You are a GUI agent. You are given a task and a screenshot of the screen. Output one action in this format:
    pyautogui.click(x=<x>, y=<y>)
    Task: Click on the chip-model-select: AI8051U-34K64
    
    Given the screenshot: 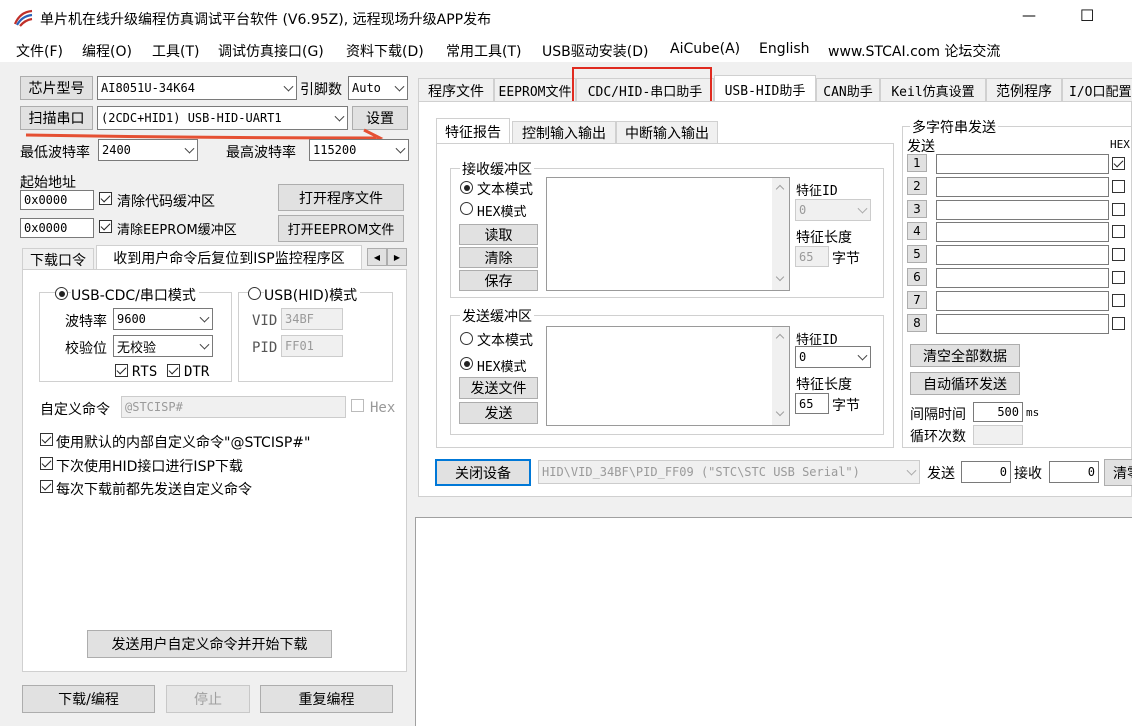 What is the action you would take?
    pyautogui.click(x=197, y=88)
    